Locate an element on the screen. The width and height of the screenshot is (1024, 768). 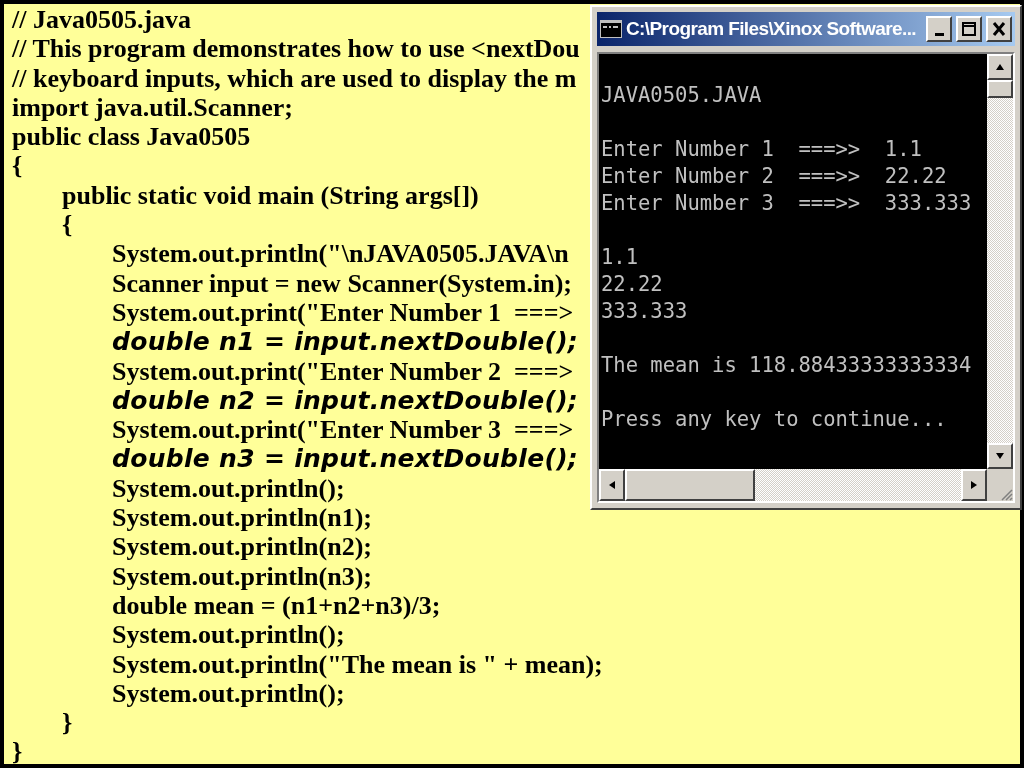
left-arrow-icon is located at coordinates (612, 485).